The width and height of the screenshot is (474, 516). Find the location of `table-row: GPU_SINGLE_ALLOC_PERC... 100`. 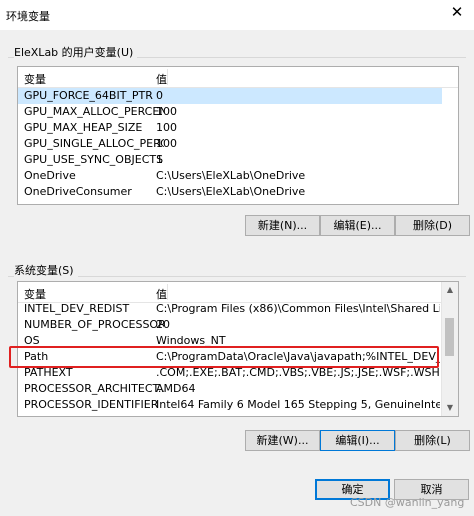

table-row: GPU_SINGLE_ALLOC_PERC... 100 is located at coordinates (230, 144).